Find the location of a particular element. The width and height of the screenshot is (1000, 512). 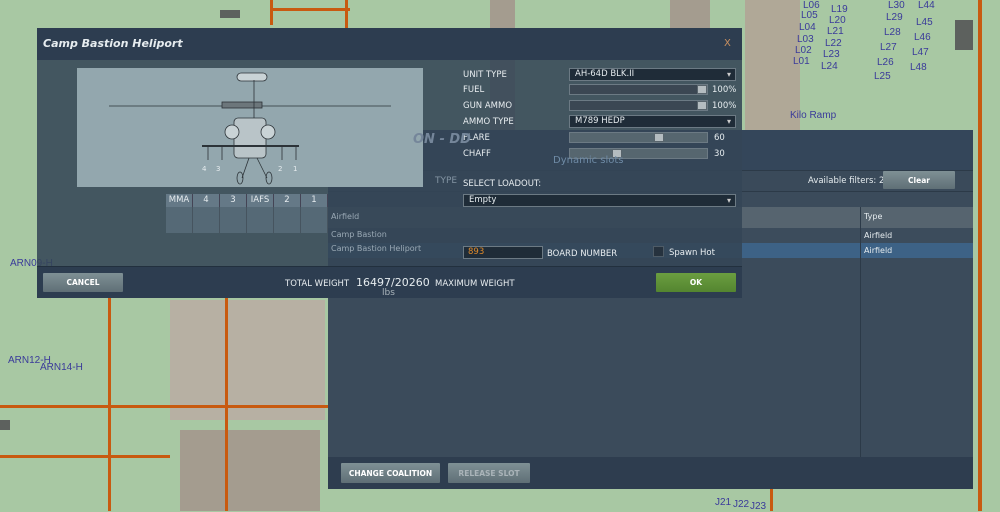

map-label: J23 is located at coordinates (758, 506).